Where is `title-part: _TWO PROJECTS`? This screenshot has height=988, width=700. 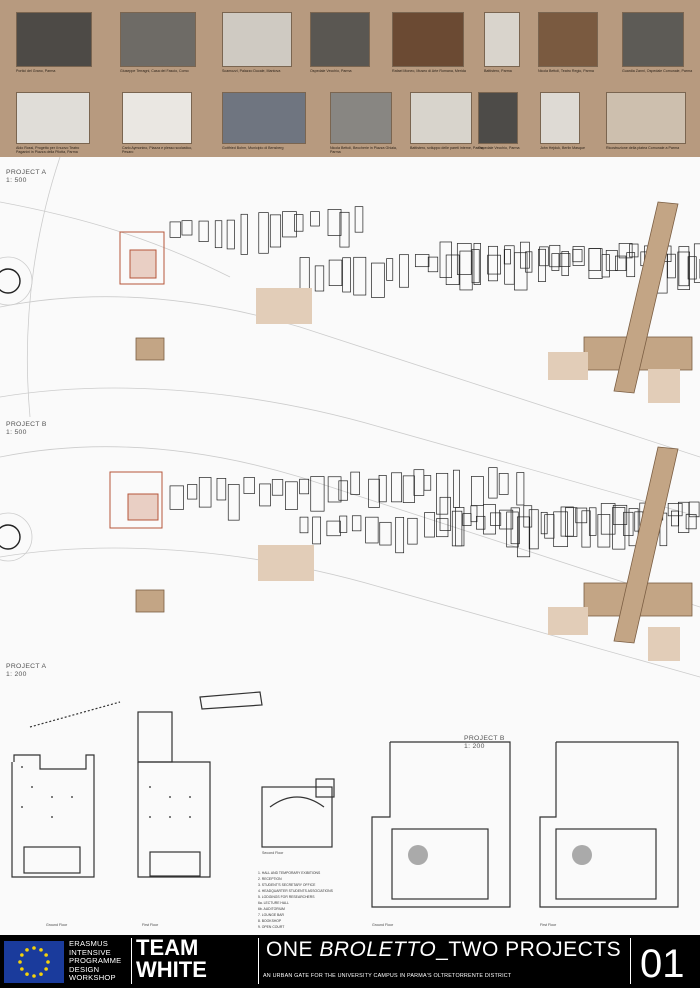 title-part: _TWO PROJECTS is located at coordinates (529, 949).